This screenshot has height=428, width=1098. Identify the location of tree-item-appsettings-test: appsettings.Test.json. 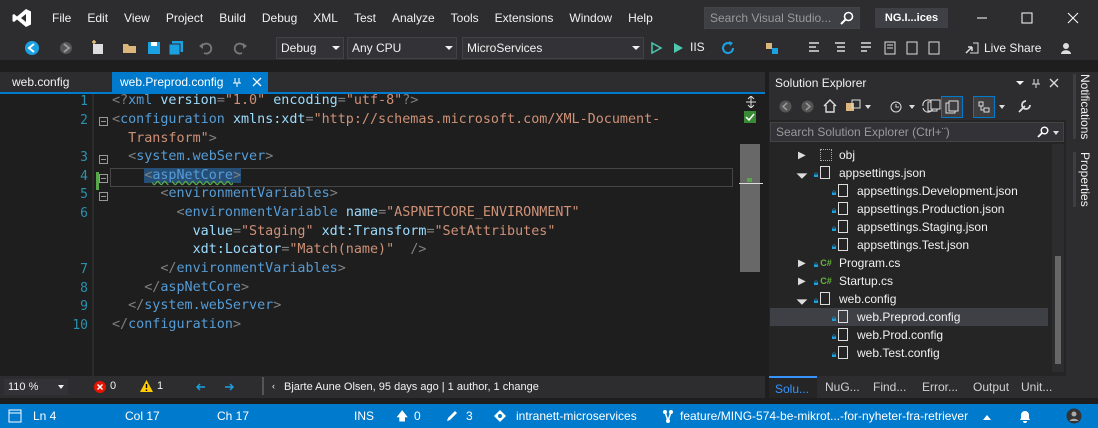
(913, 245).